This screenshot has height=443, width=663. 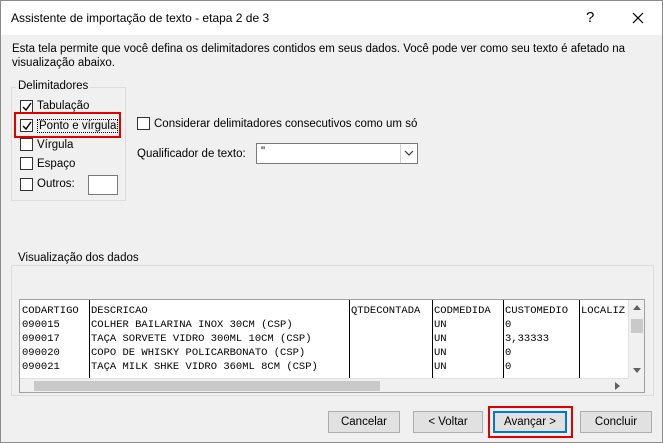 What do you see at coordinates (204, 367) in the screenshot?
I see `preview-cell: TAÇA MILK SHKE VIDRO 360ML 8CM (CSP)` at bounding box center [204, 367].